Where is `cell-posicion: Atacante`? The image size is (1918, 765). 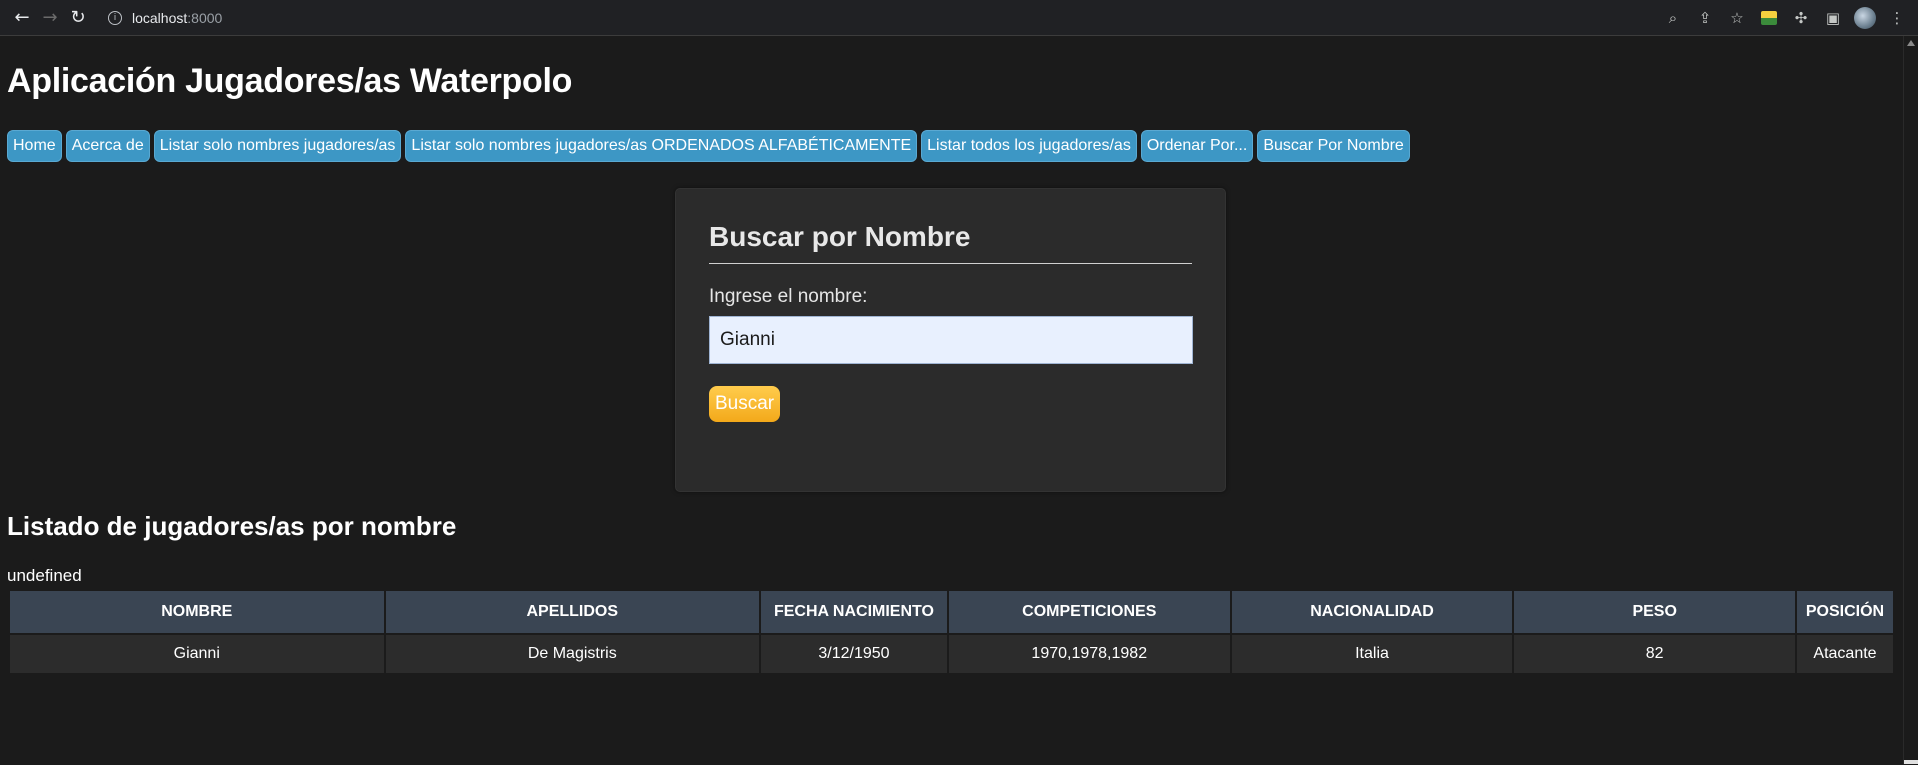 cell-posicion: Atacante is located at coordinates (1845, 654).